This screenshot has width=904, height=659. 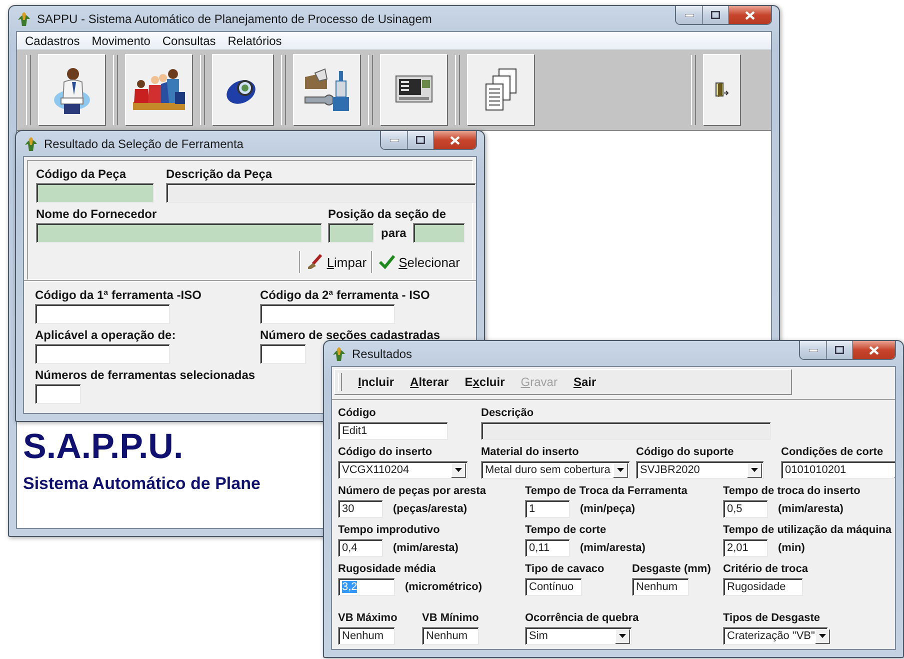 What do you see at coordinates (775, 636) in the screenshot?
I see `dropdown-field: Craterização "VB"` at bounding box center [775, 636].